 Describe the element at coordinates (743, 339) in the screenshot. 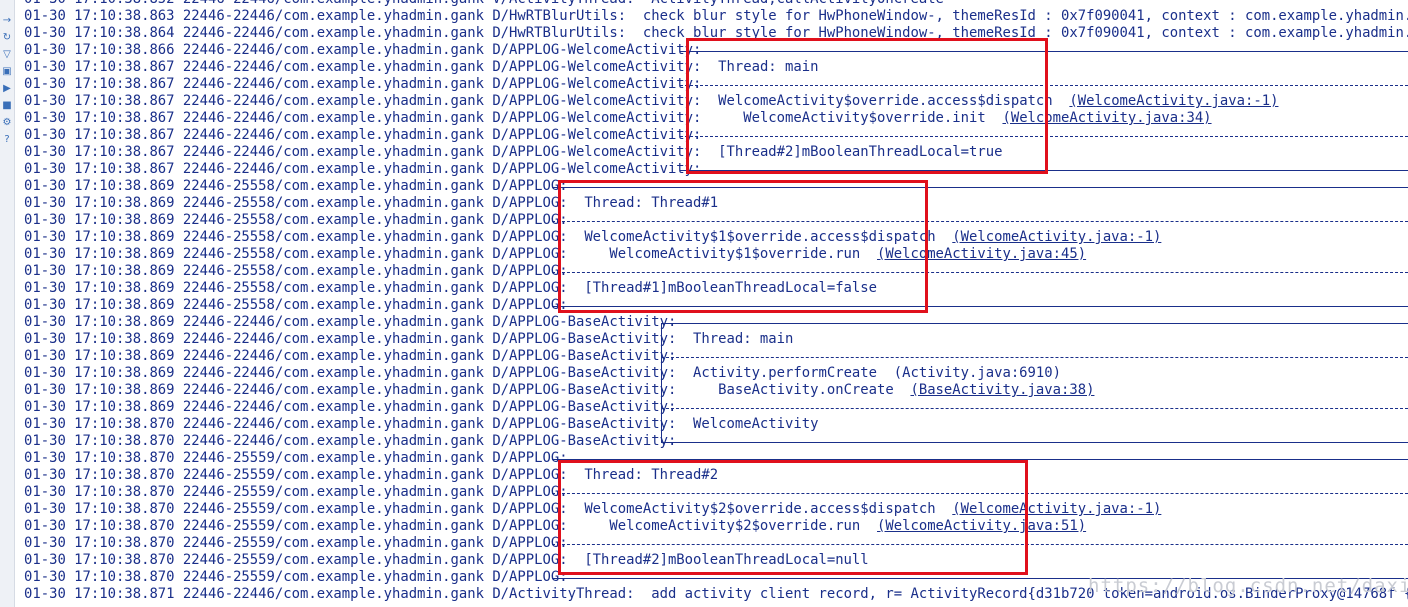

I see `log-message: Thread: main` at that location.